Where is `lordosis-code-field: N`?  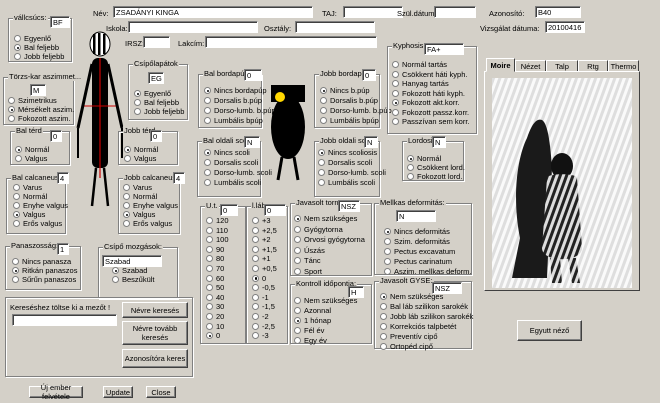
lordosis-code-field: N is located at coordinates (439, 142).